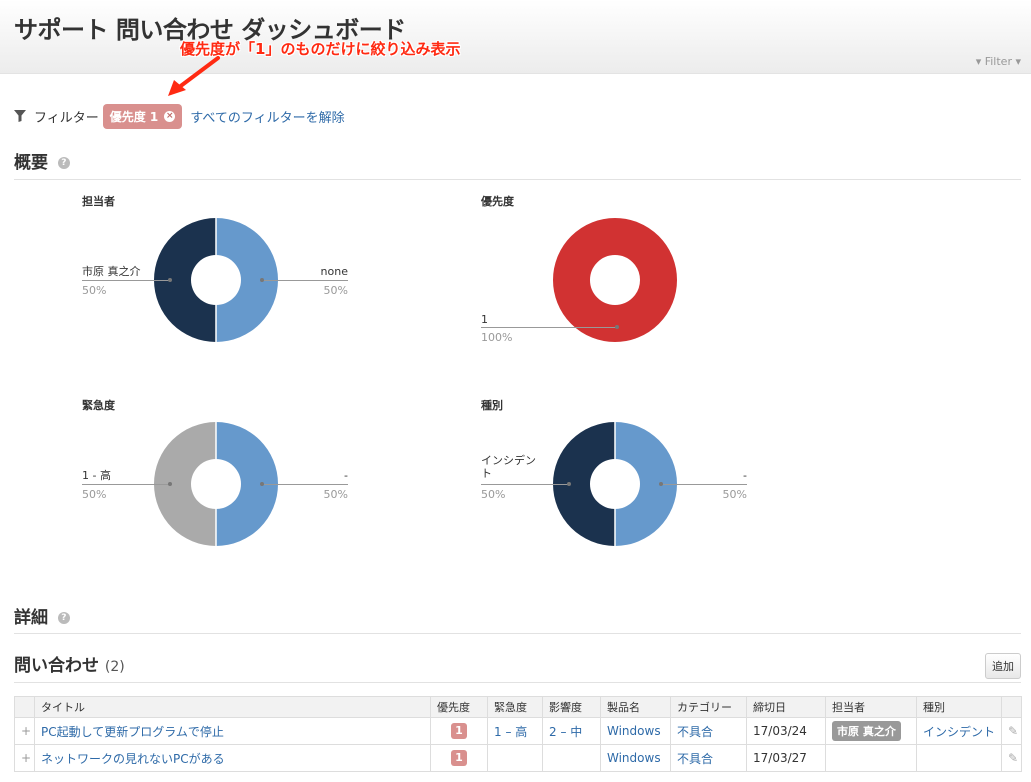 This screenshot has height=782, width=1031. Describe the element at coordinates (871, 707) in the screenshot. I see `column-header-assignee: 担当者` at that location.